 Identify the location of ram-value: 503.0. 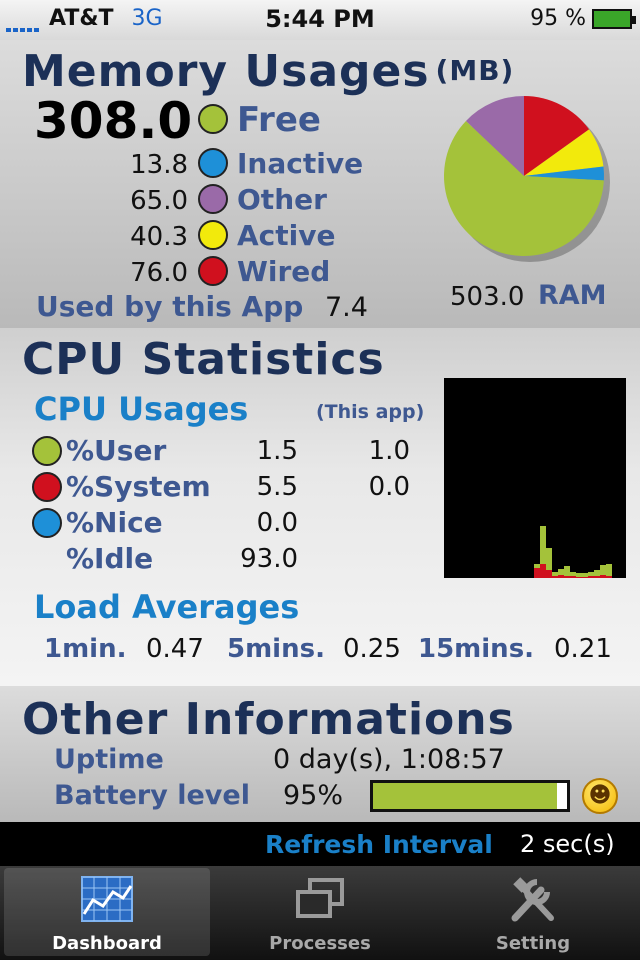
(487, 297).